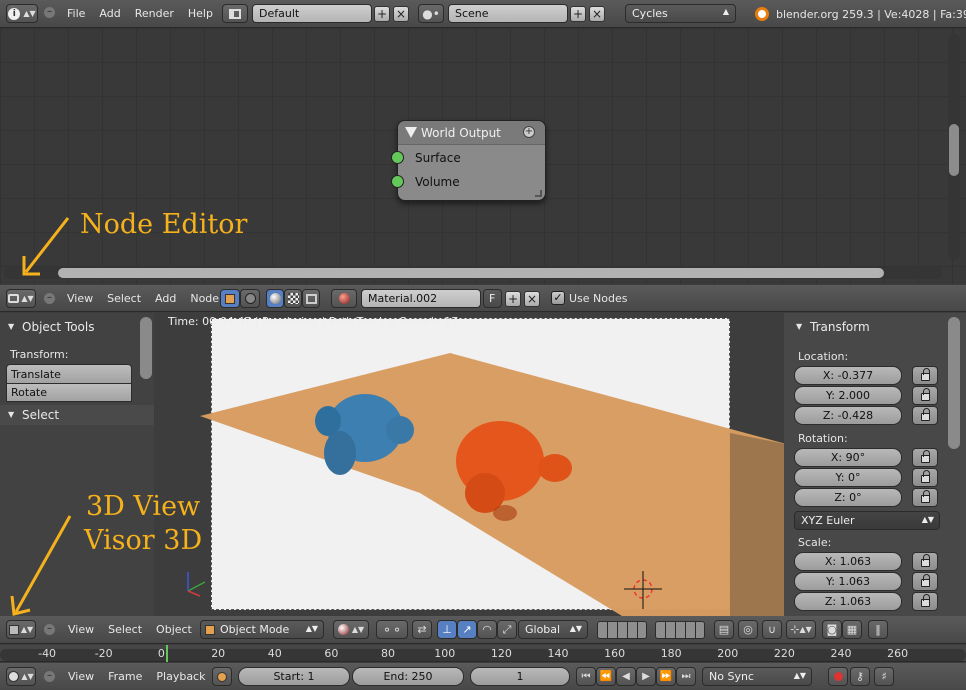 The image size is (966, 690). What do you see at coordinates (222, 676) in the screenshot?
I see `preview-range-button` at bounding box center [222, 676].